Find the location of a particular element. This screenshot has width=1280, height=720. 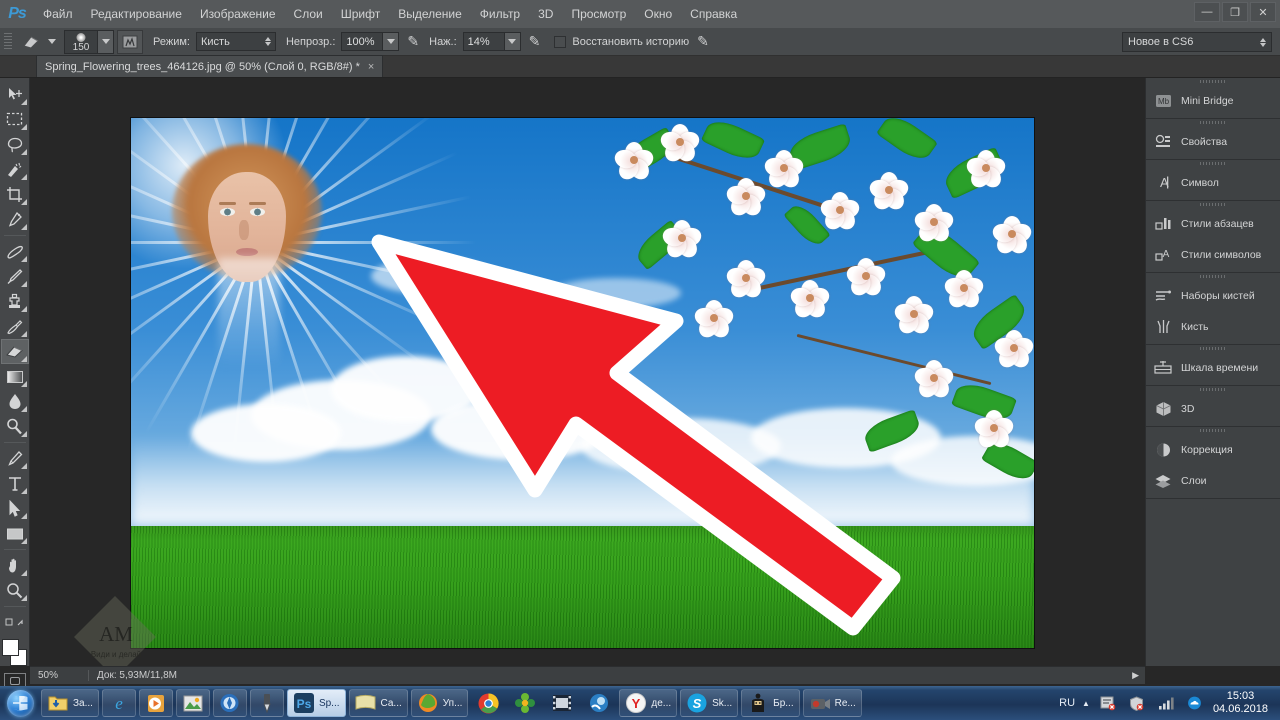

blur-tool is located at coordinates (15, 401).